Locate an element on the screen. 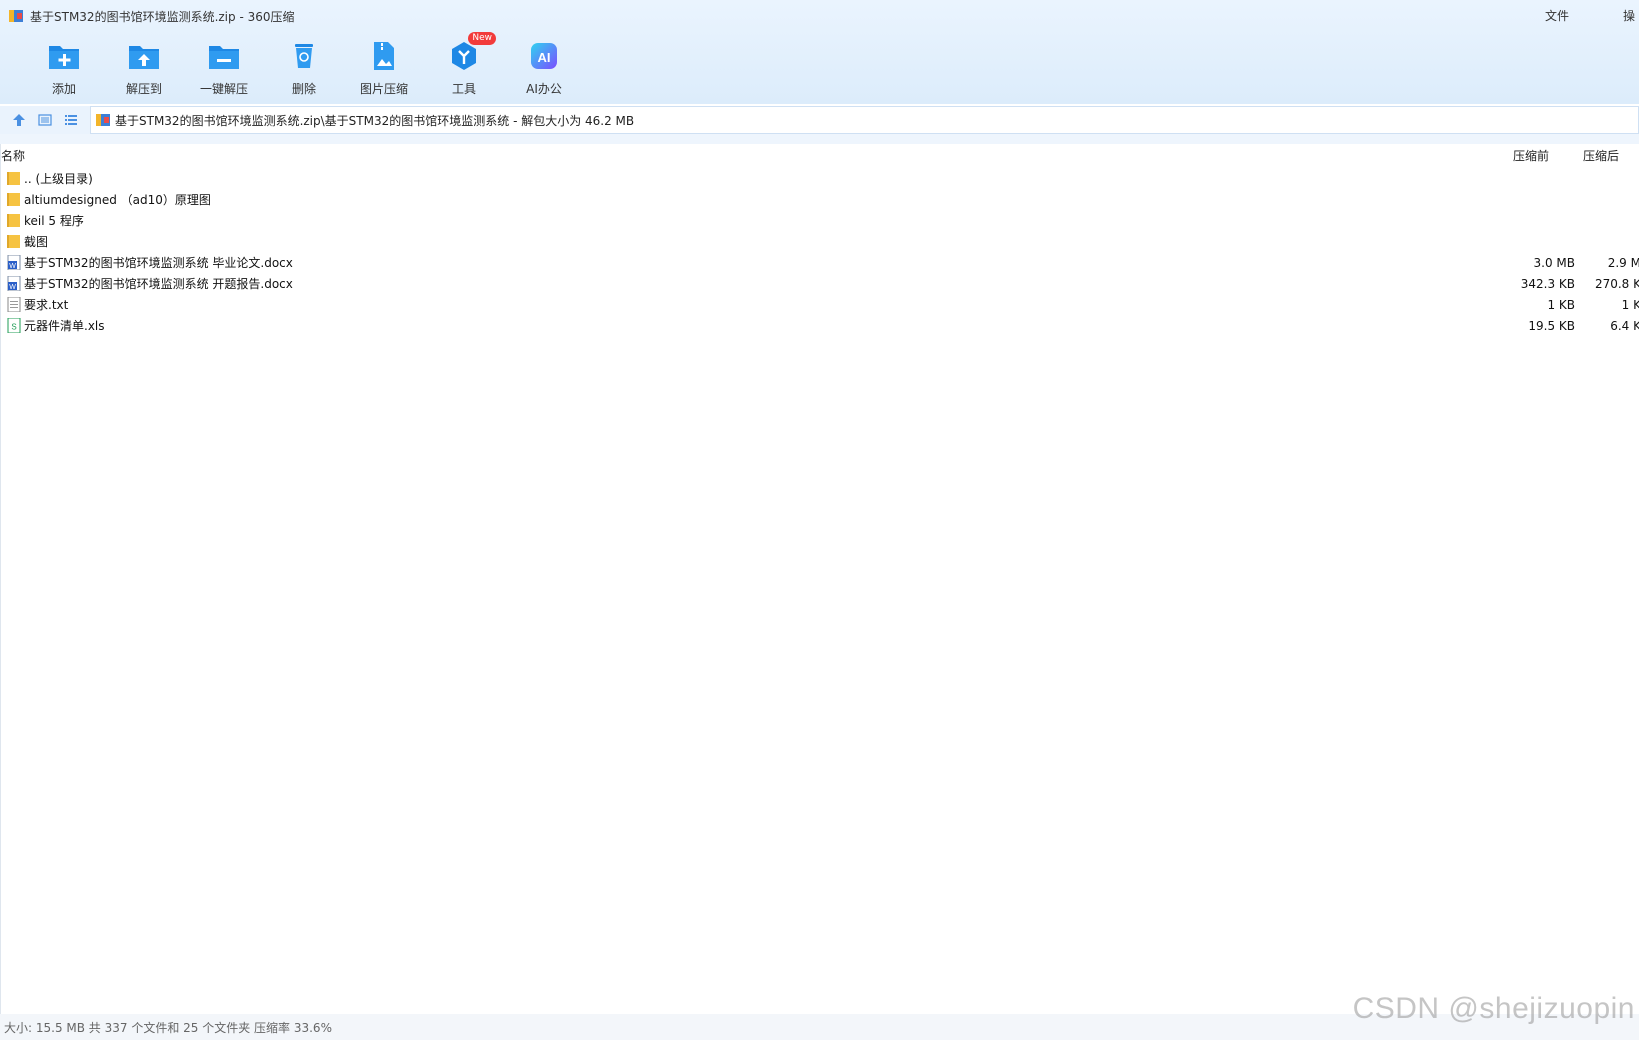 The image size is (1639, 1040). table-row: S 元器件清单.xls 19.5 KB 6.4 K is located at coordinates (820, 325).